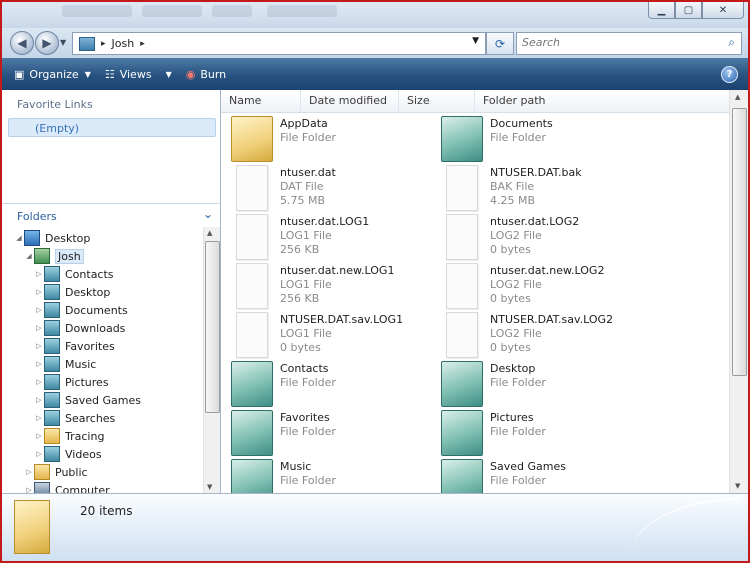 Image resolution: width=750 pixels, height=563 pixels. Describe the element at coordinates (138, 74) in the screenshot. I see `views-button: ☷ Views ▼` at that location.